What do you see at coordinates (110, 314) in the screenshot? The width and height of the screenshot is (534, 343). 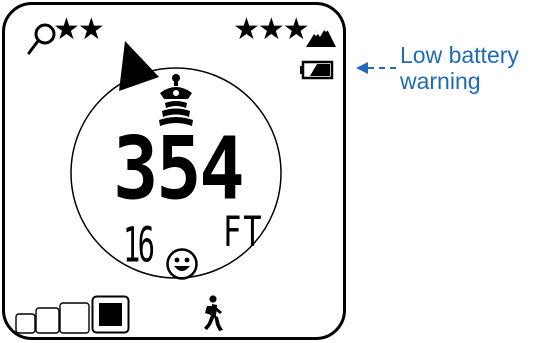 I see `strength-box-filled` at bounding box center [110, 314].